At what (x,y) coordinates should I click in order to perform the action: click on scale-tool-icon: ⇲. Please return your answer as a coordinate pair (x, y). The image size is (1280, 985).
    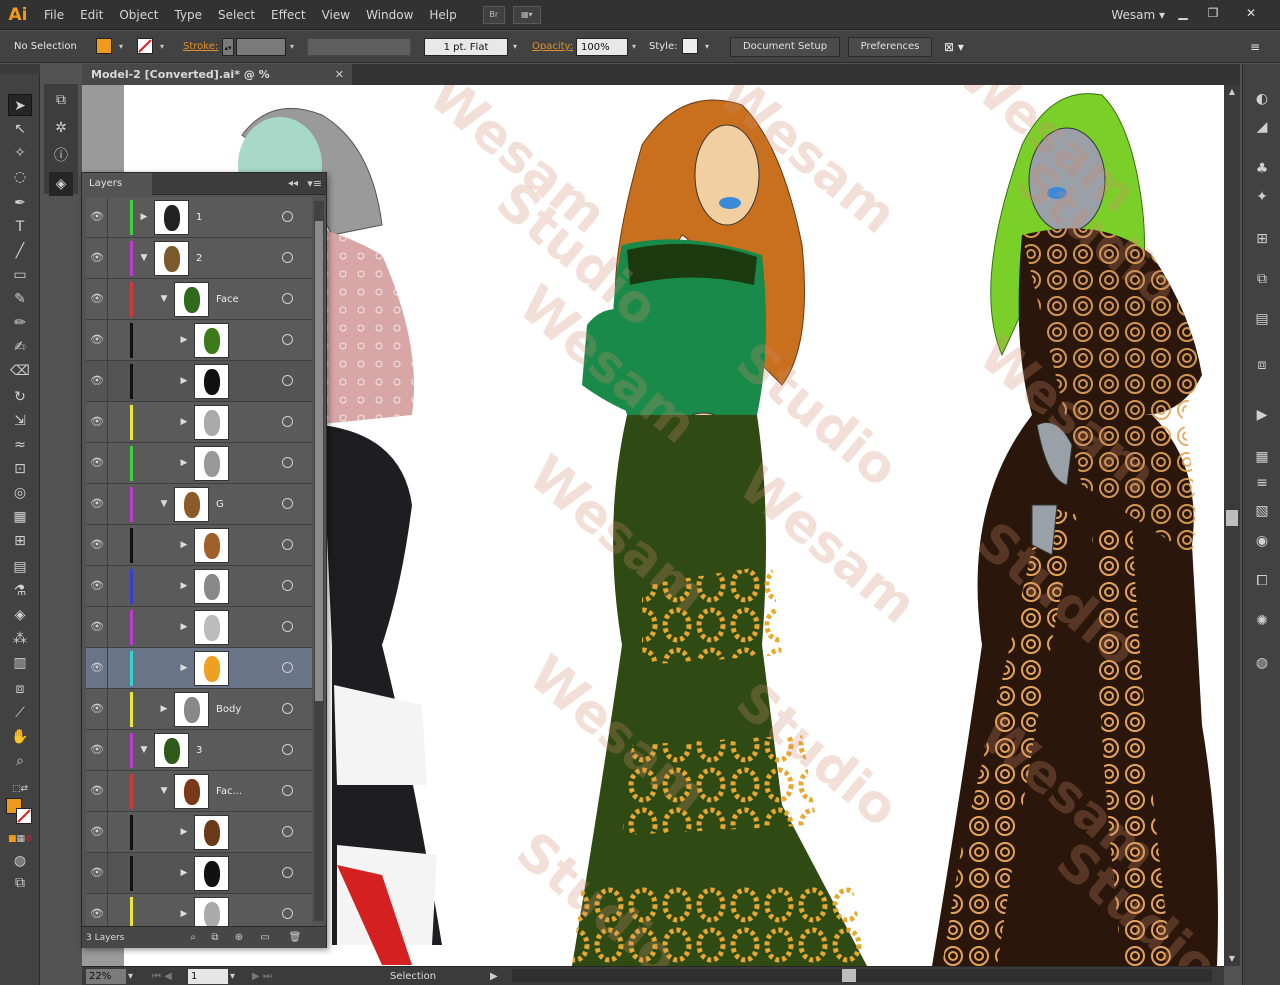
    Looking at the image, I should click on (20, 421).